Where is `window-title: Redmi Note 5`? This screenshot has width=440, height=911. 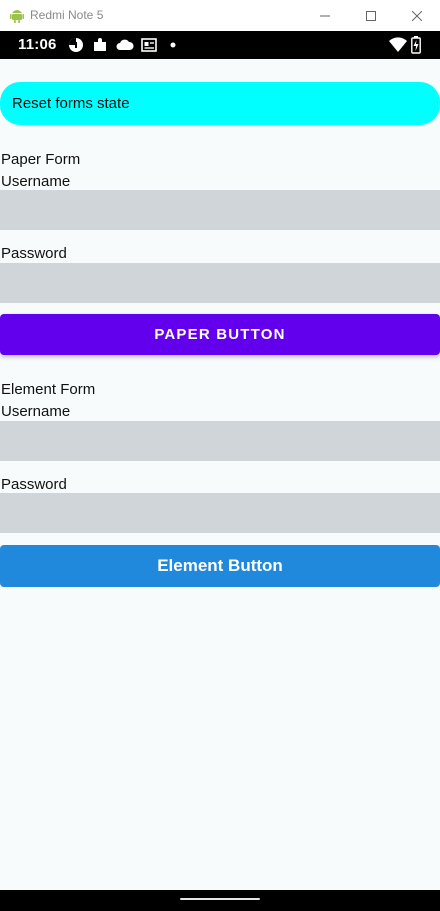 window-title: Redmi Note 5 is located at coordinates (67, 15).